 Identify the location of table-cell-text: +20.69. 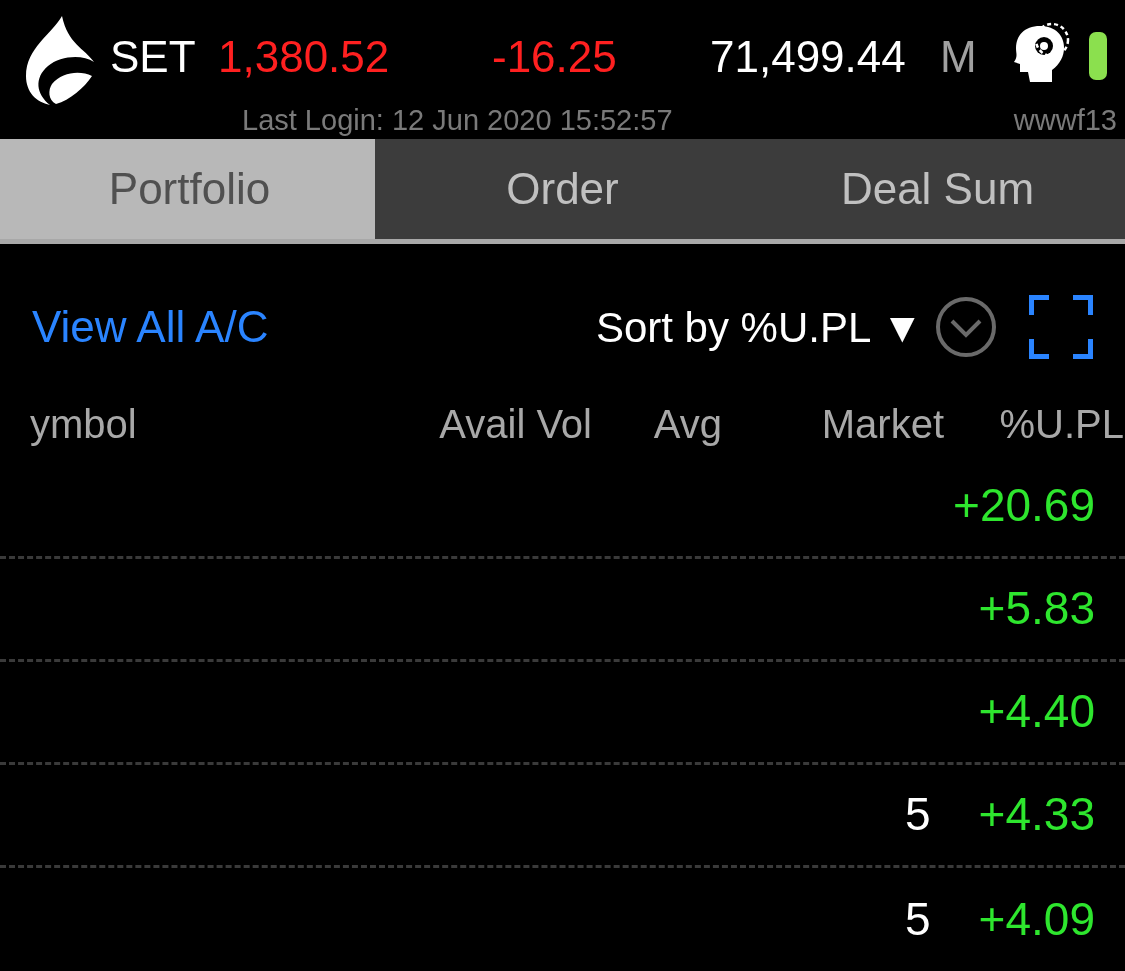
(1024, 506).